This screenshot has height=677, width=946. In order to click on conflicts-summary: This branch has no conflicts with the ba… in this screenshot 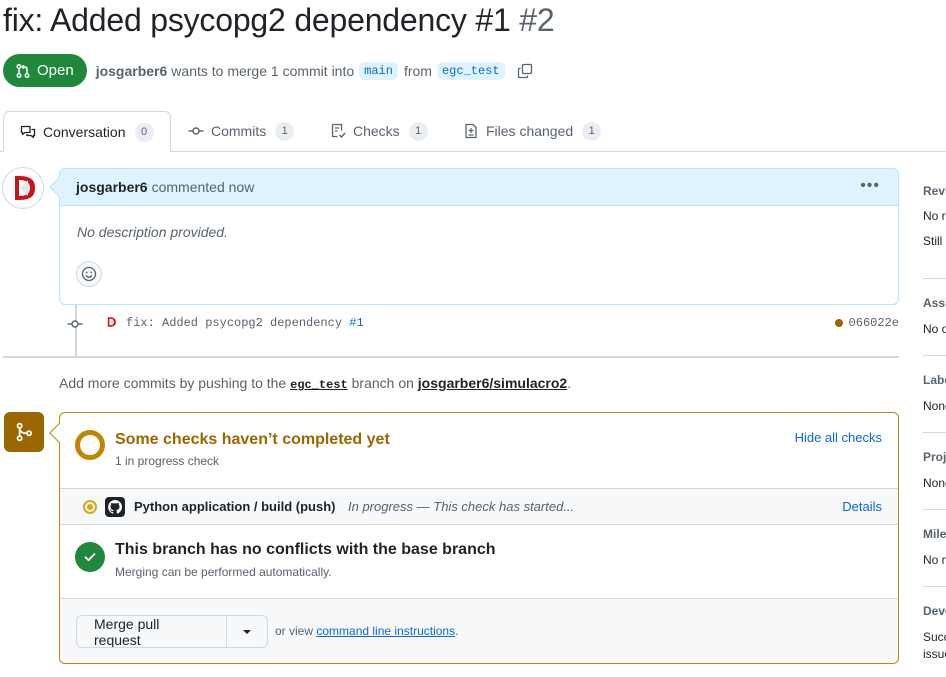, I will do `click(479, 562)`.